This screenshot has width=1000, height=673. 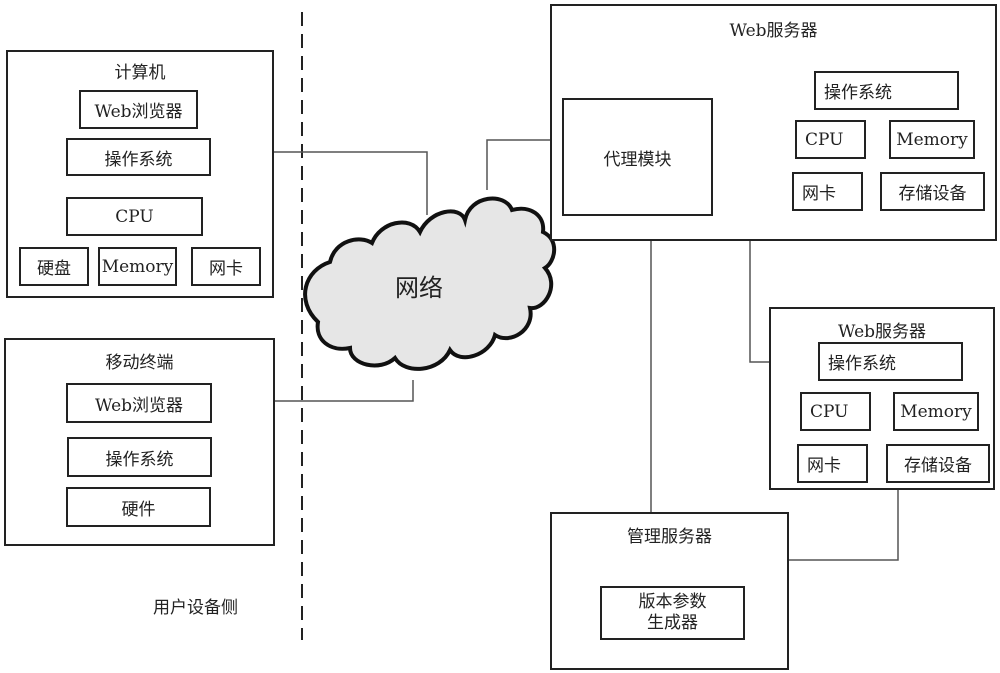 What do you see at coordinates (832, 463) in the screenshot?
I see `web-server-2-nic: 网卡` at bounding box center [832, 463].